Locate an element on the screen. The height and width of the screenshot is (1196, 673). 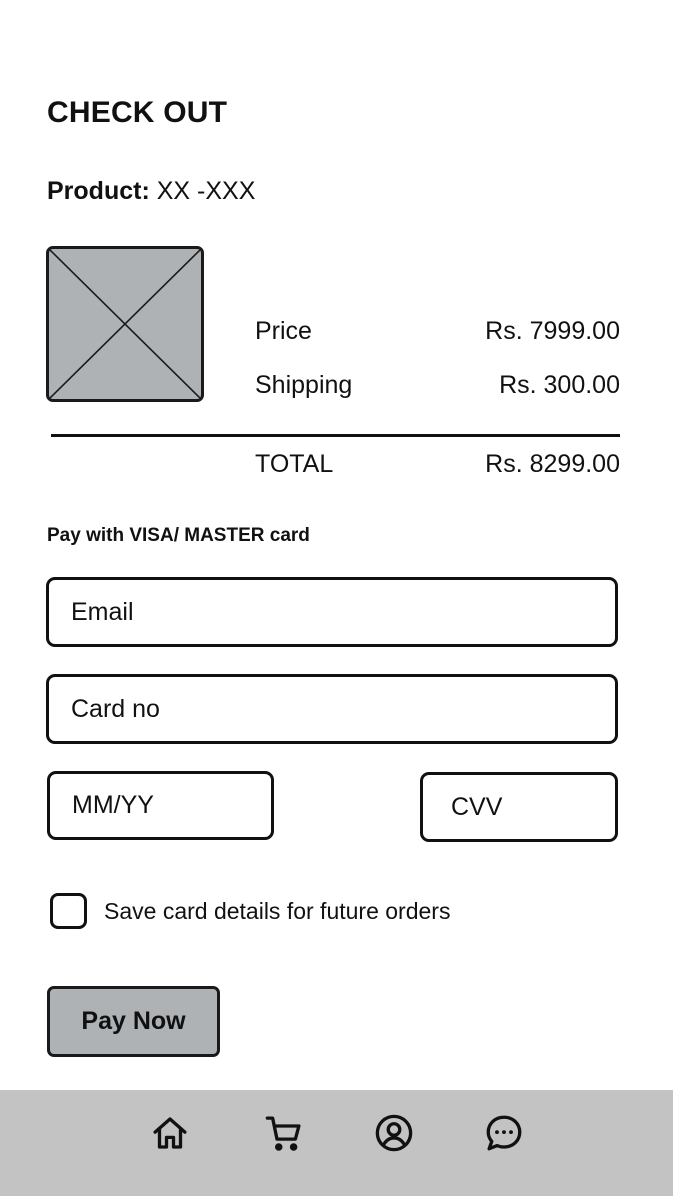
nav-chat is located at coordinates (504, 1133).